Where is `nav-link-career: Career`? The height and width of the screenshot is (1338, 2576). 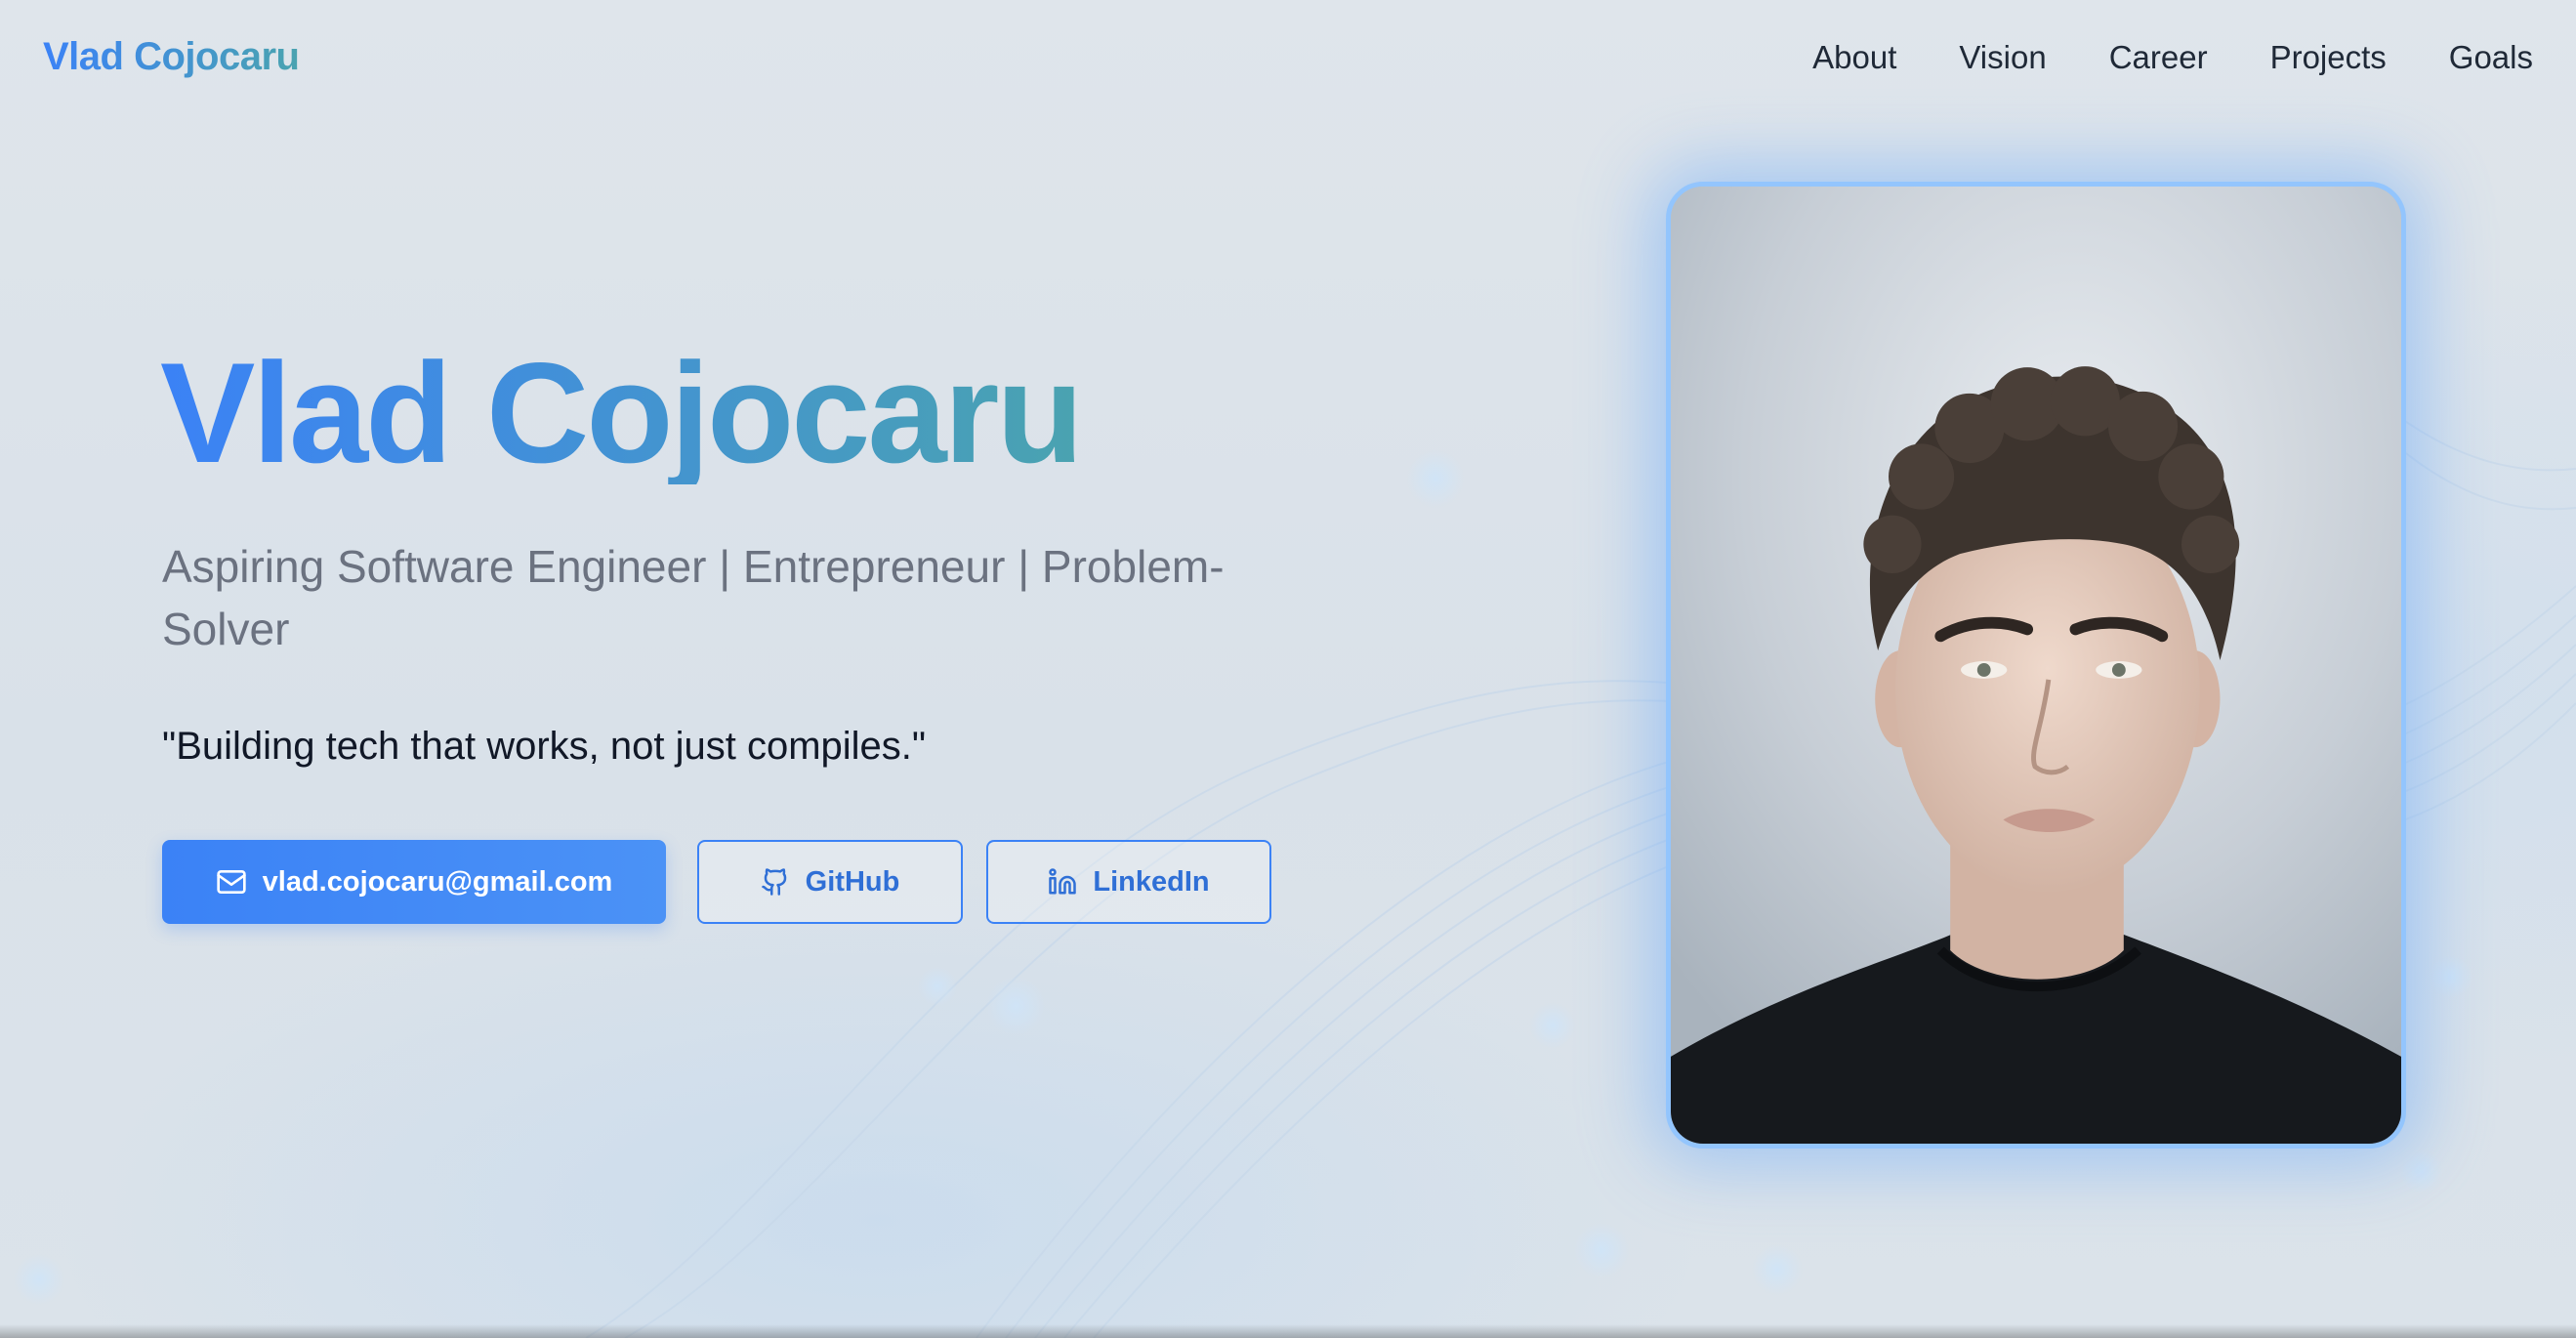
nav-link-career: Career is located at coordinates (2158, 57).